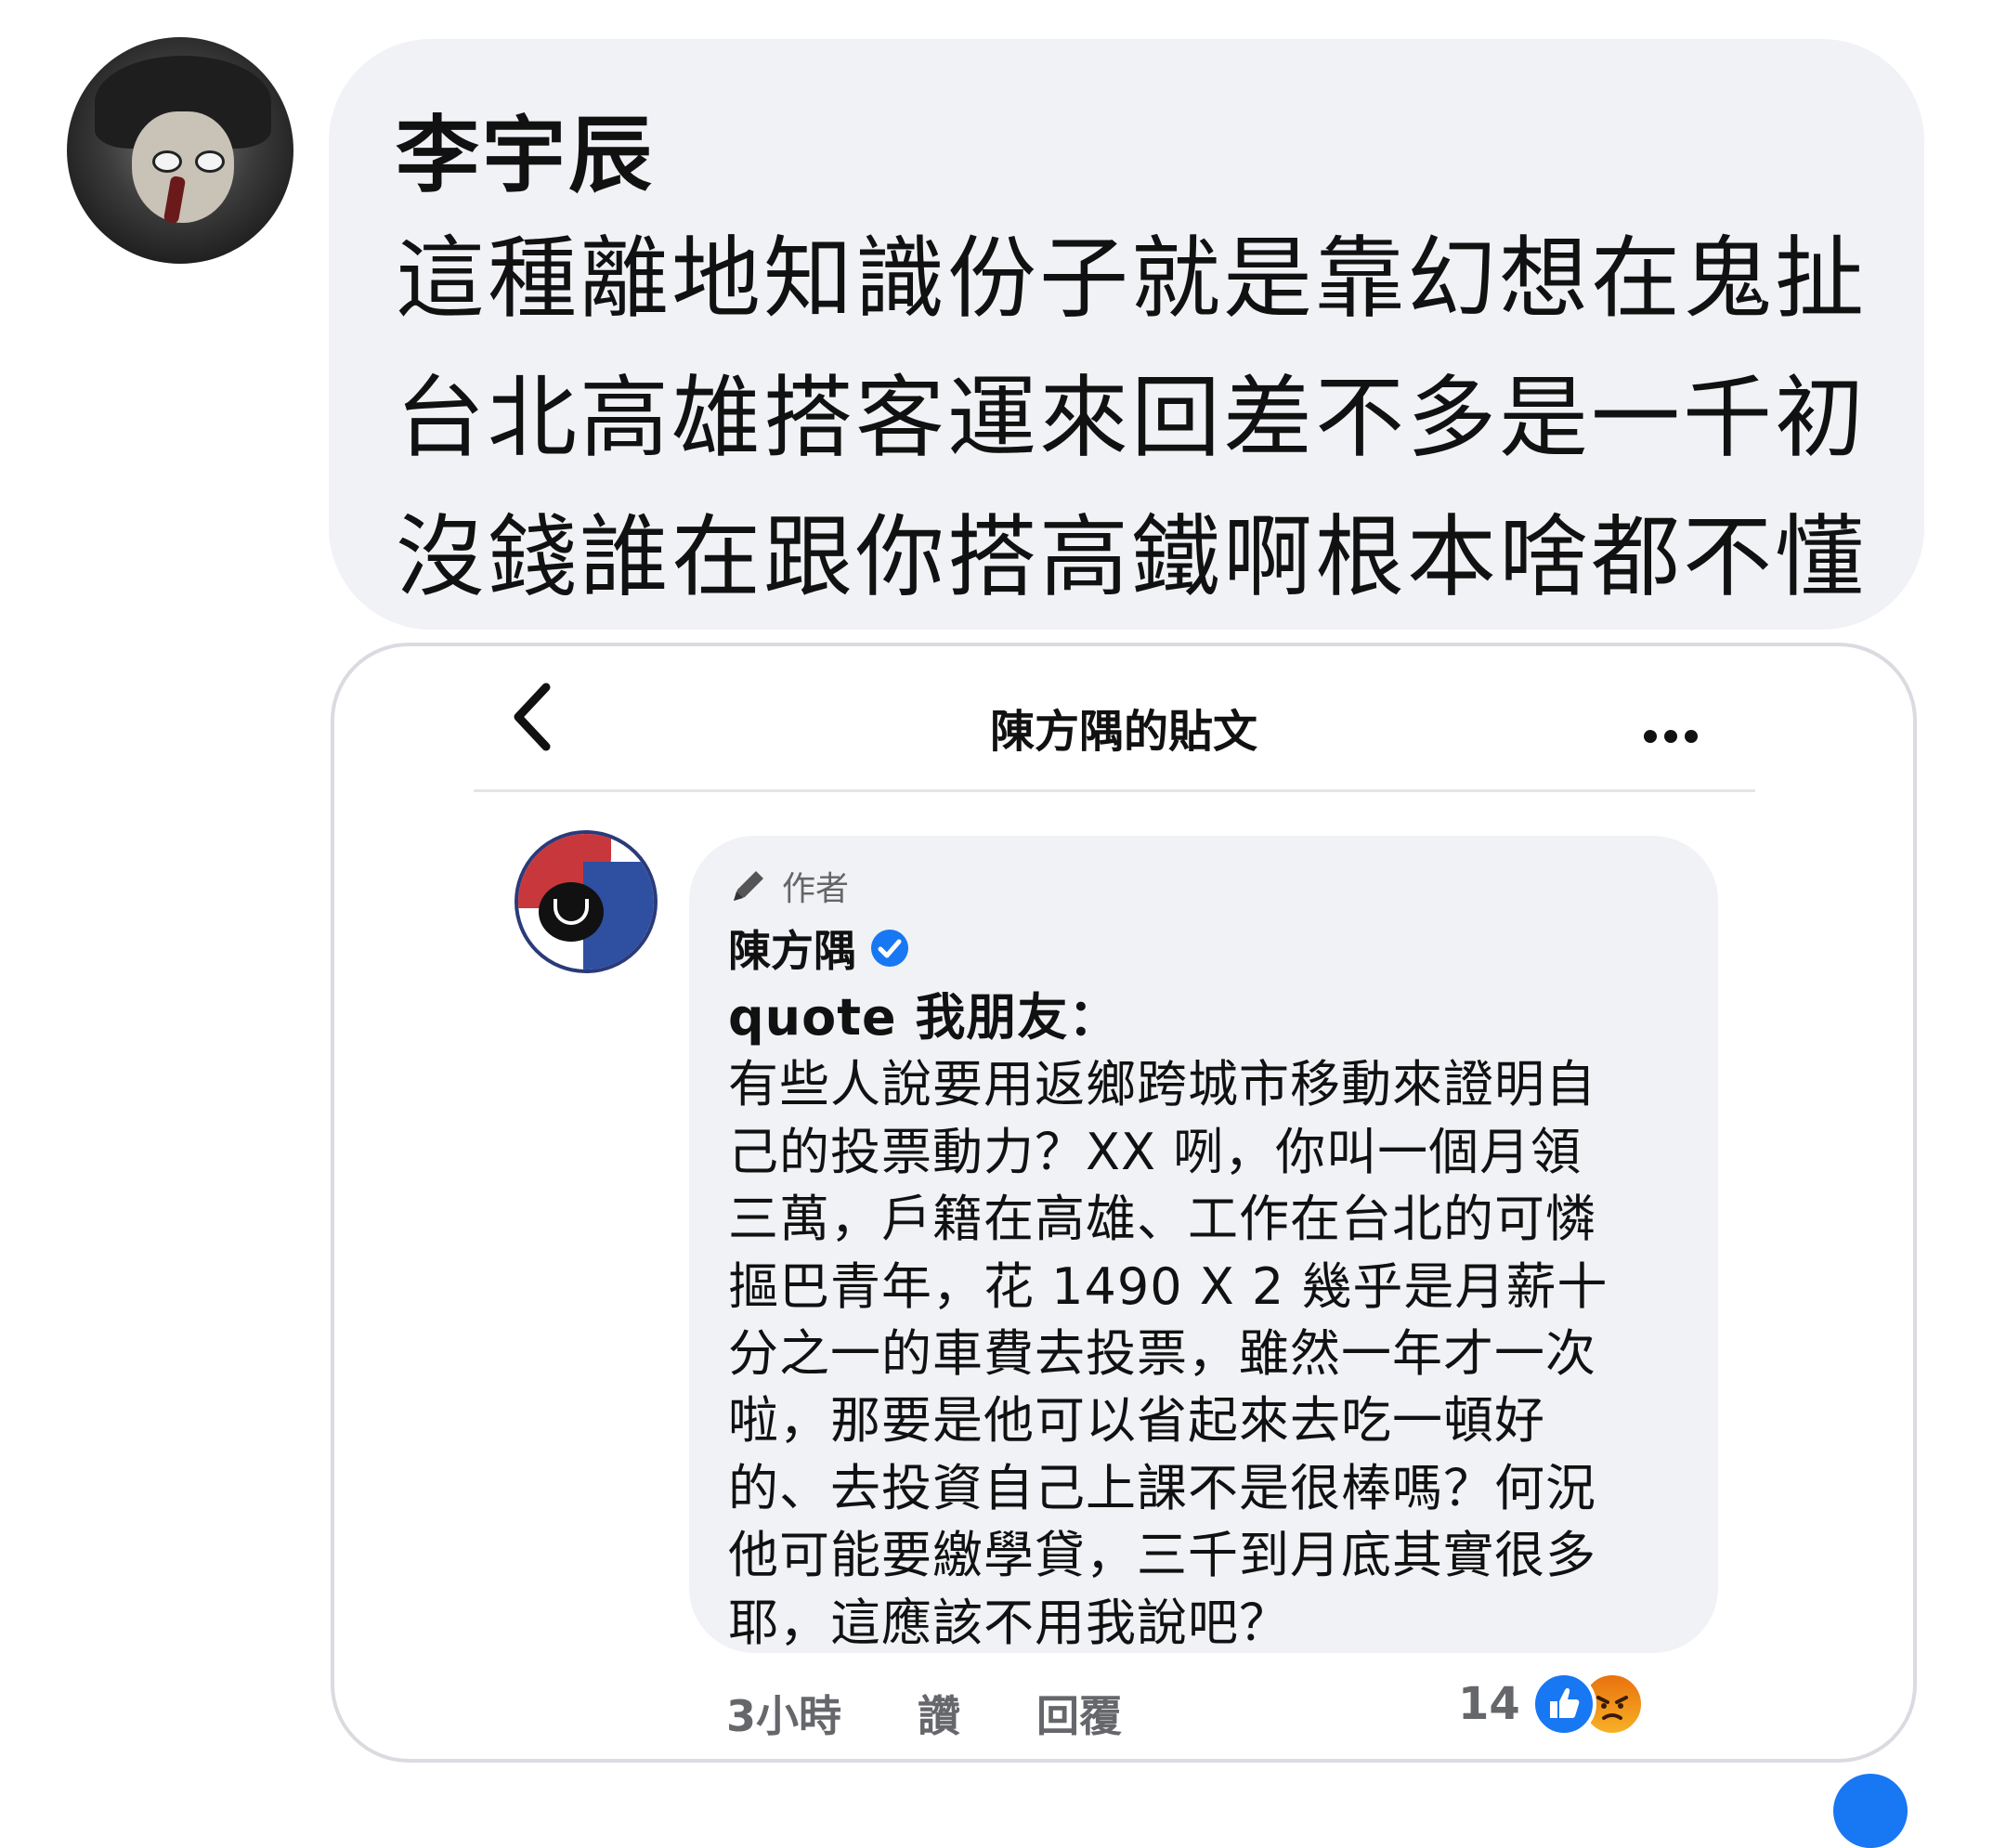  I want to click on reply-timestamp: 3小時, so click(783, 1716).